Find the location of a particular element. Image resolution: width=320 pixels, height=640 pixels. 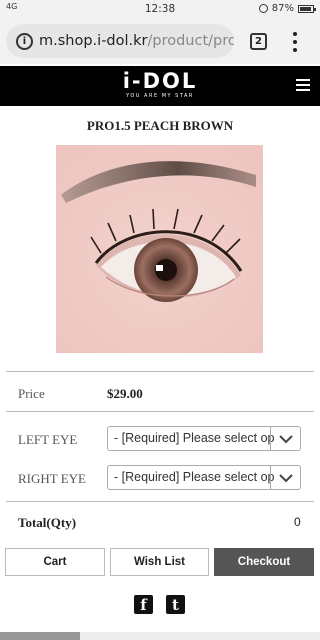

browser-toolbar: i m.shop.i-dol.kr/product/pro15 2 is located at coordinates (160, 41).